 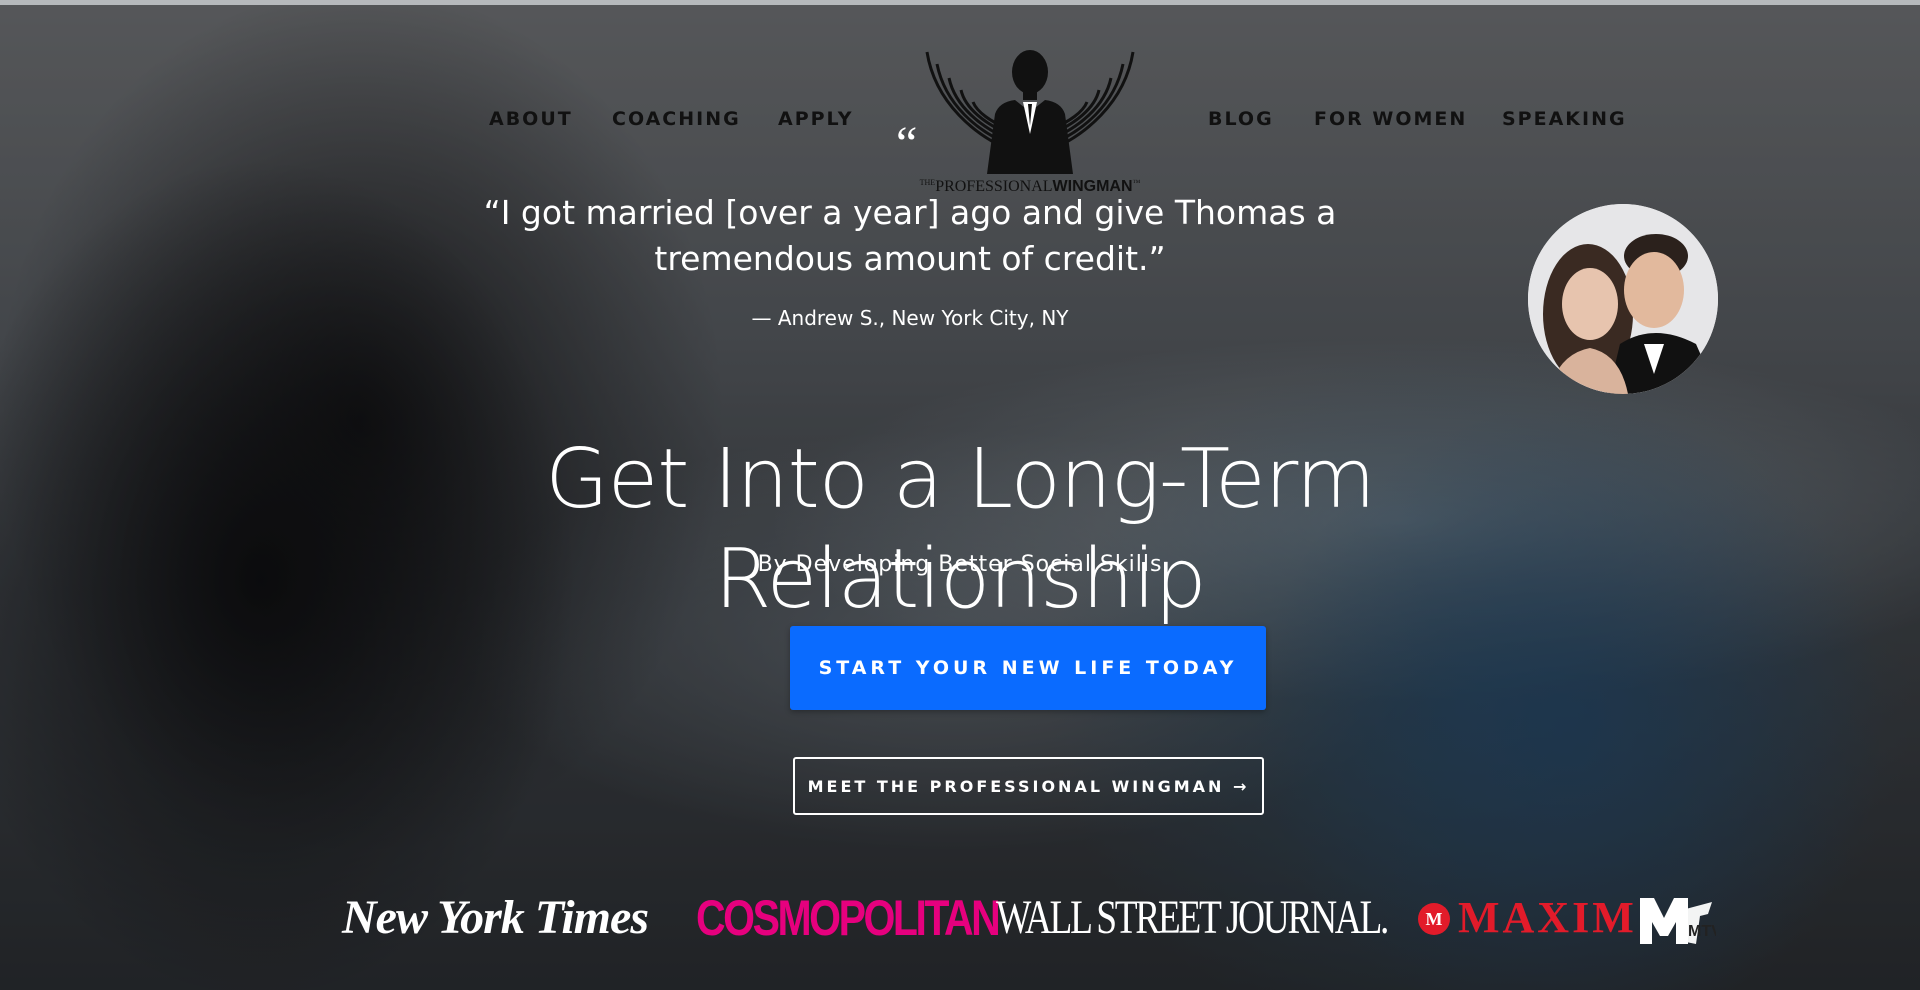 I want to click on nav-blog: BLOG, so click(x=1241, y=119).